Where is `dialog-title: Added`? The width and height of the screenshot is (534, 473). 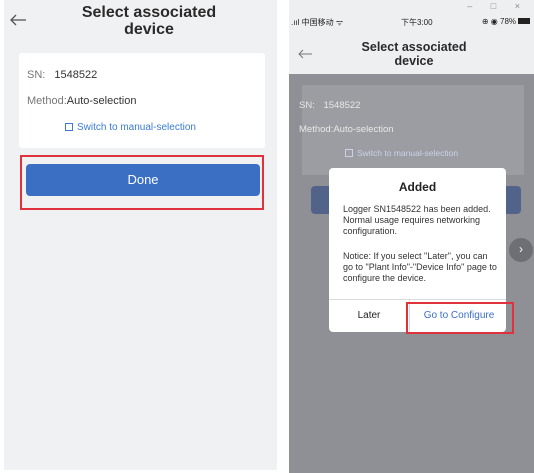 dialog-title: Added is located at coordinates (417, 187).